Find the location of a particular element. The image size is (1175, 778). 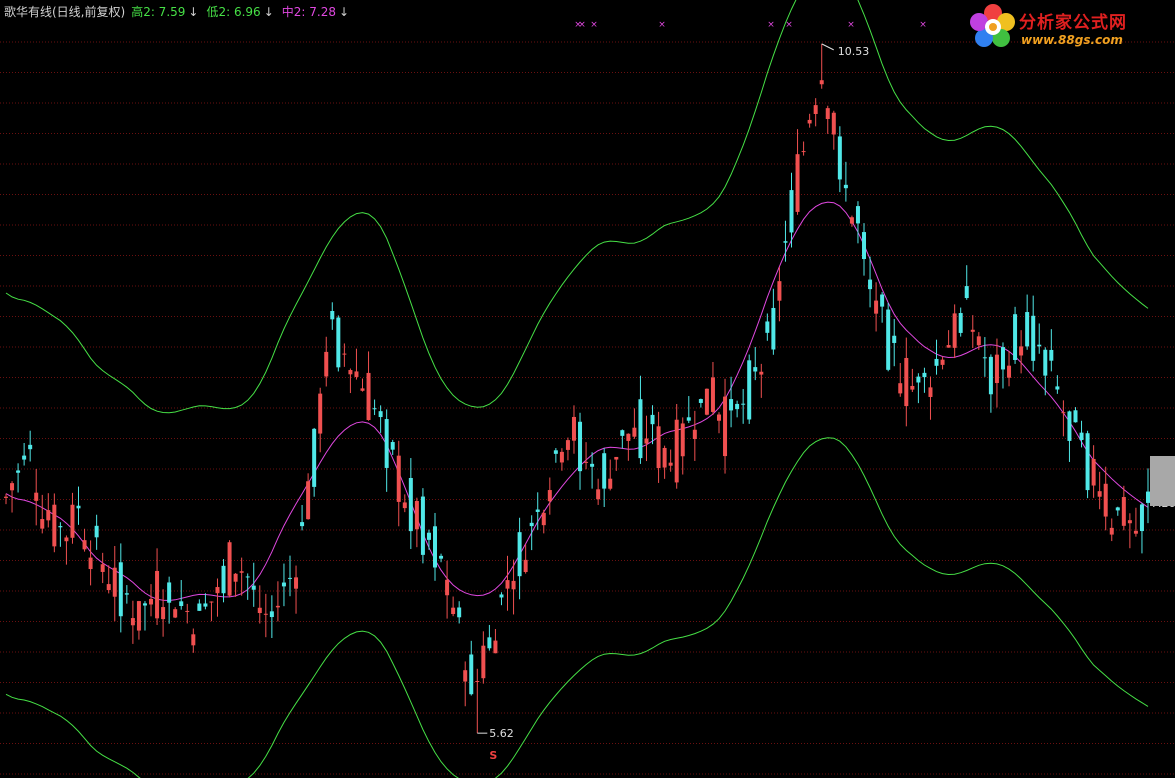

indicator-header: 歌华有线(日线,前复权) 高2: 7.59 ↓ 低2: 6.96 ↓ 中2: 7.28 ↓ is located at coordinates (177, 12).